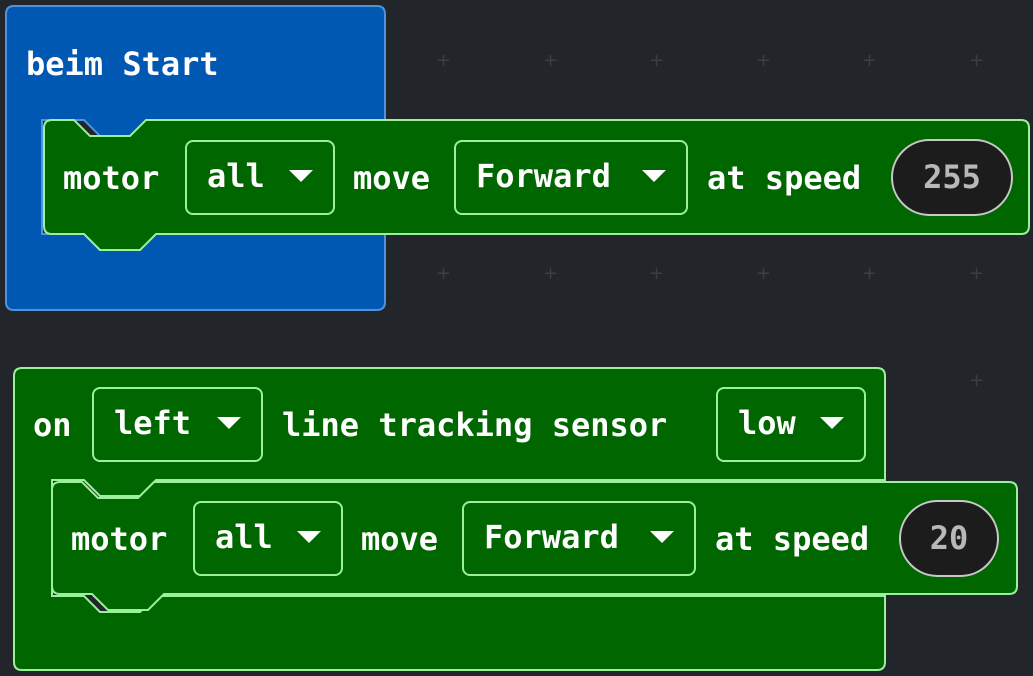  What do you see at coordinates (767, 423) in the screenshot?
I see `sensor-level-value: low` at bounding box center [767, 423].